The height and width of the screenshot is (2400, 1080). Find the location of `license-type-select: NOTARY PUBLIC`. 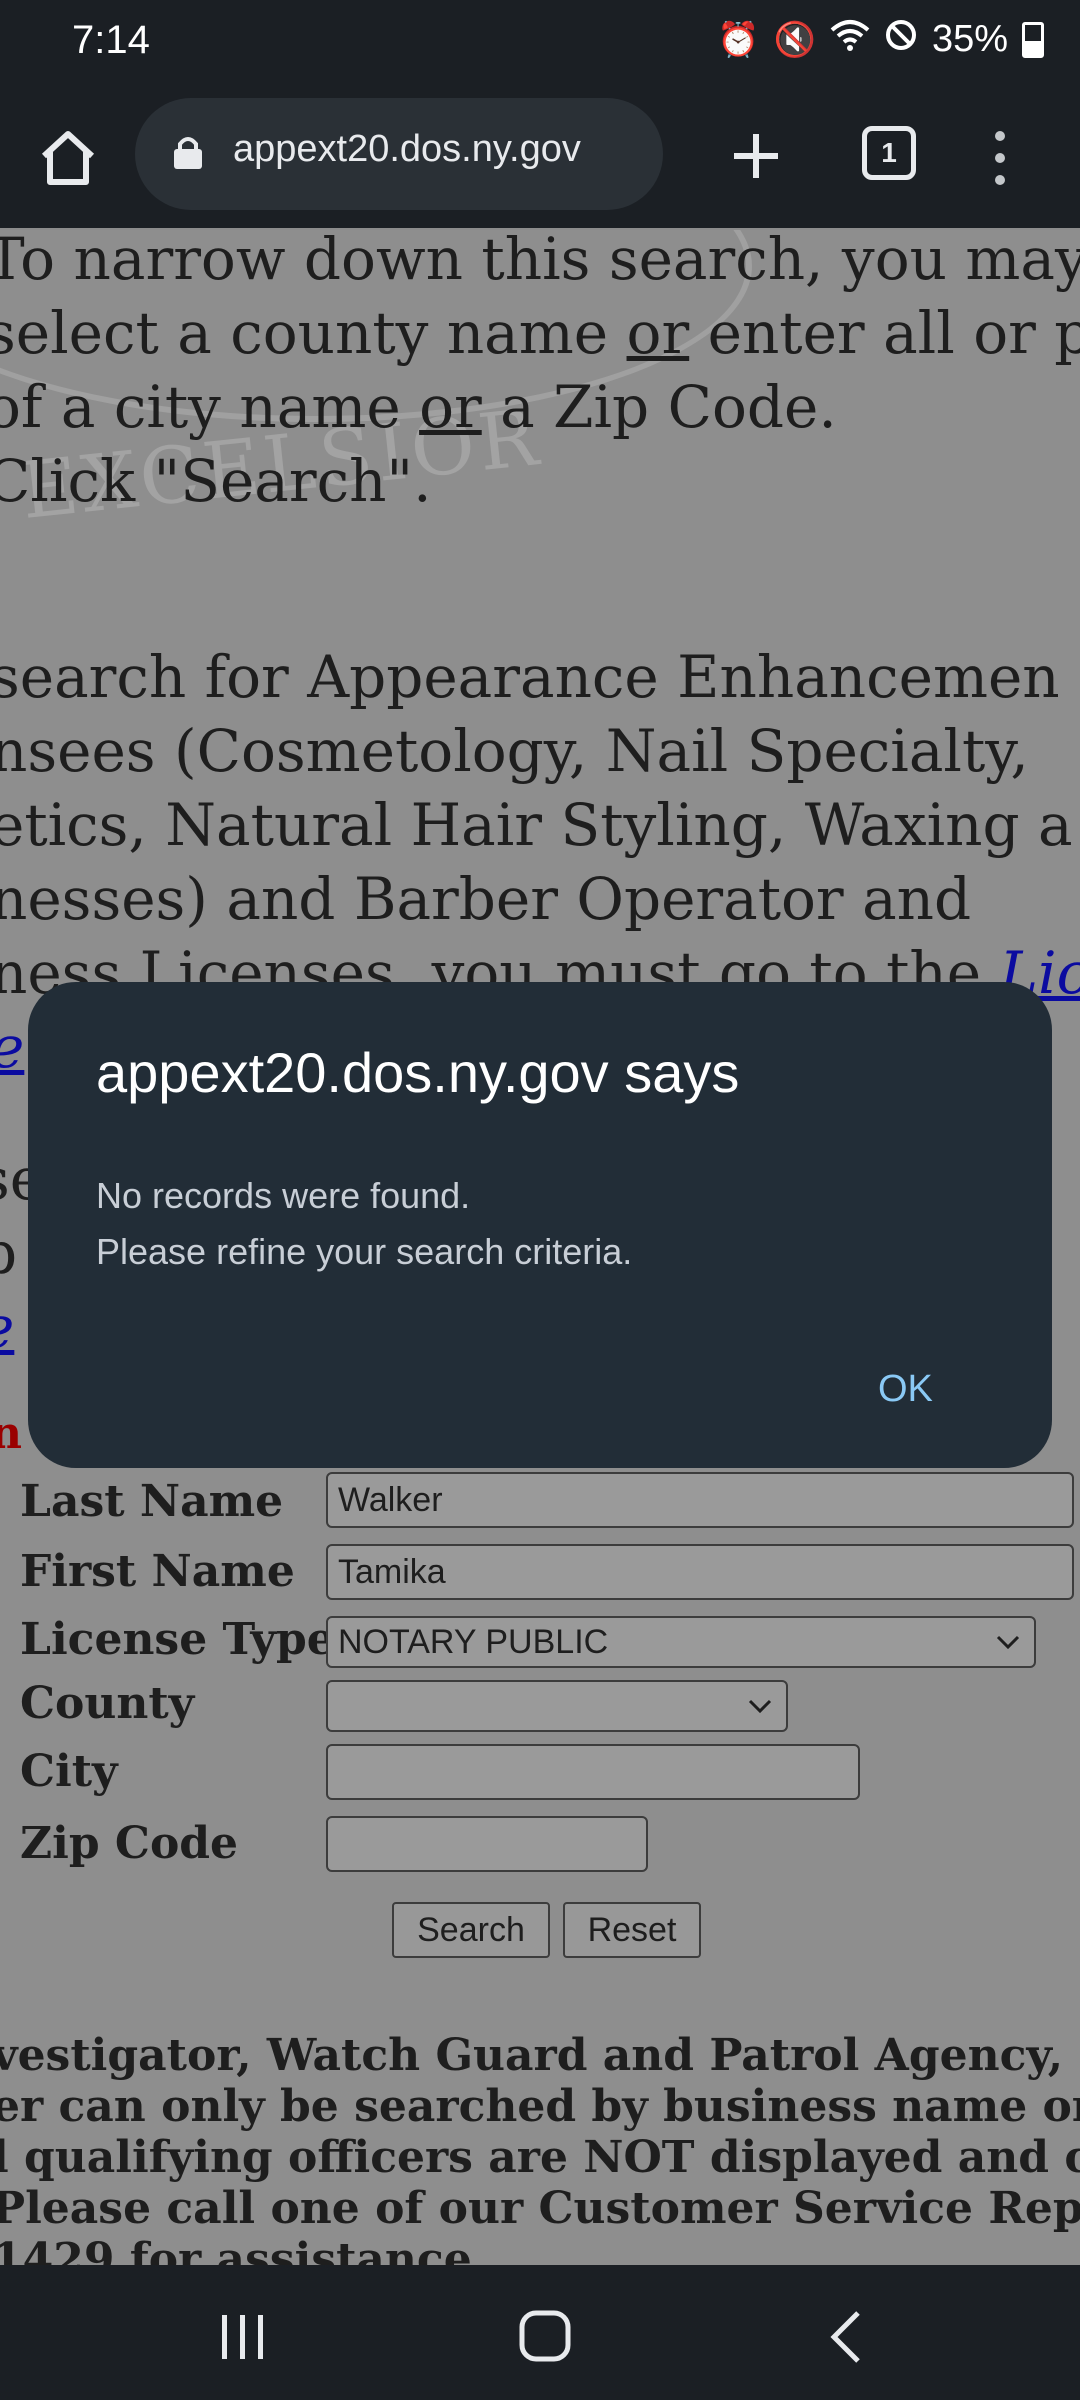

license-type-select: NOTARY PUBLIC is located at coordinates (681, 1642).